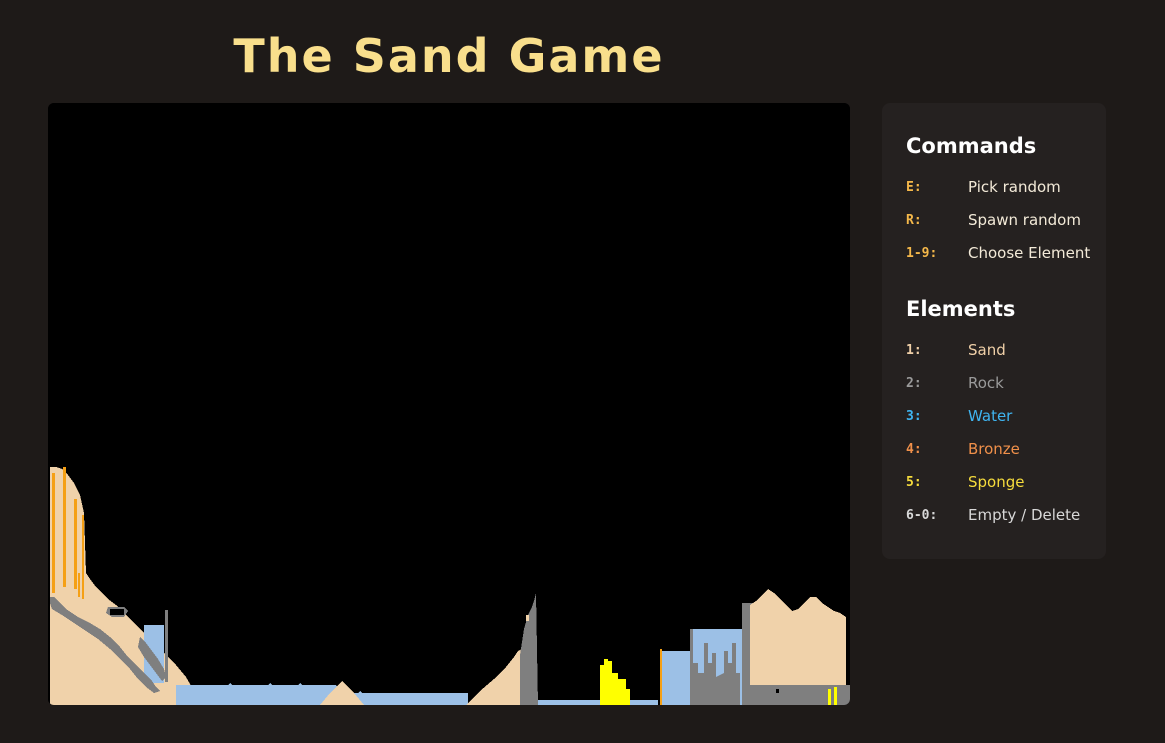 Image resolution: width=1165 pixels, height=743 pixels. What do you see at coordinates (1006, 384) in the screenshot?
I see `element-row-rock: 2: Rock` at bounding box center [1006, 384].